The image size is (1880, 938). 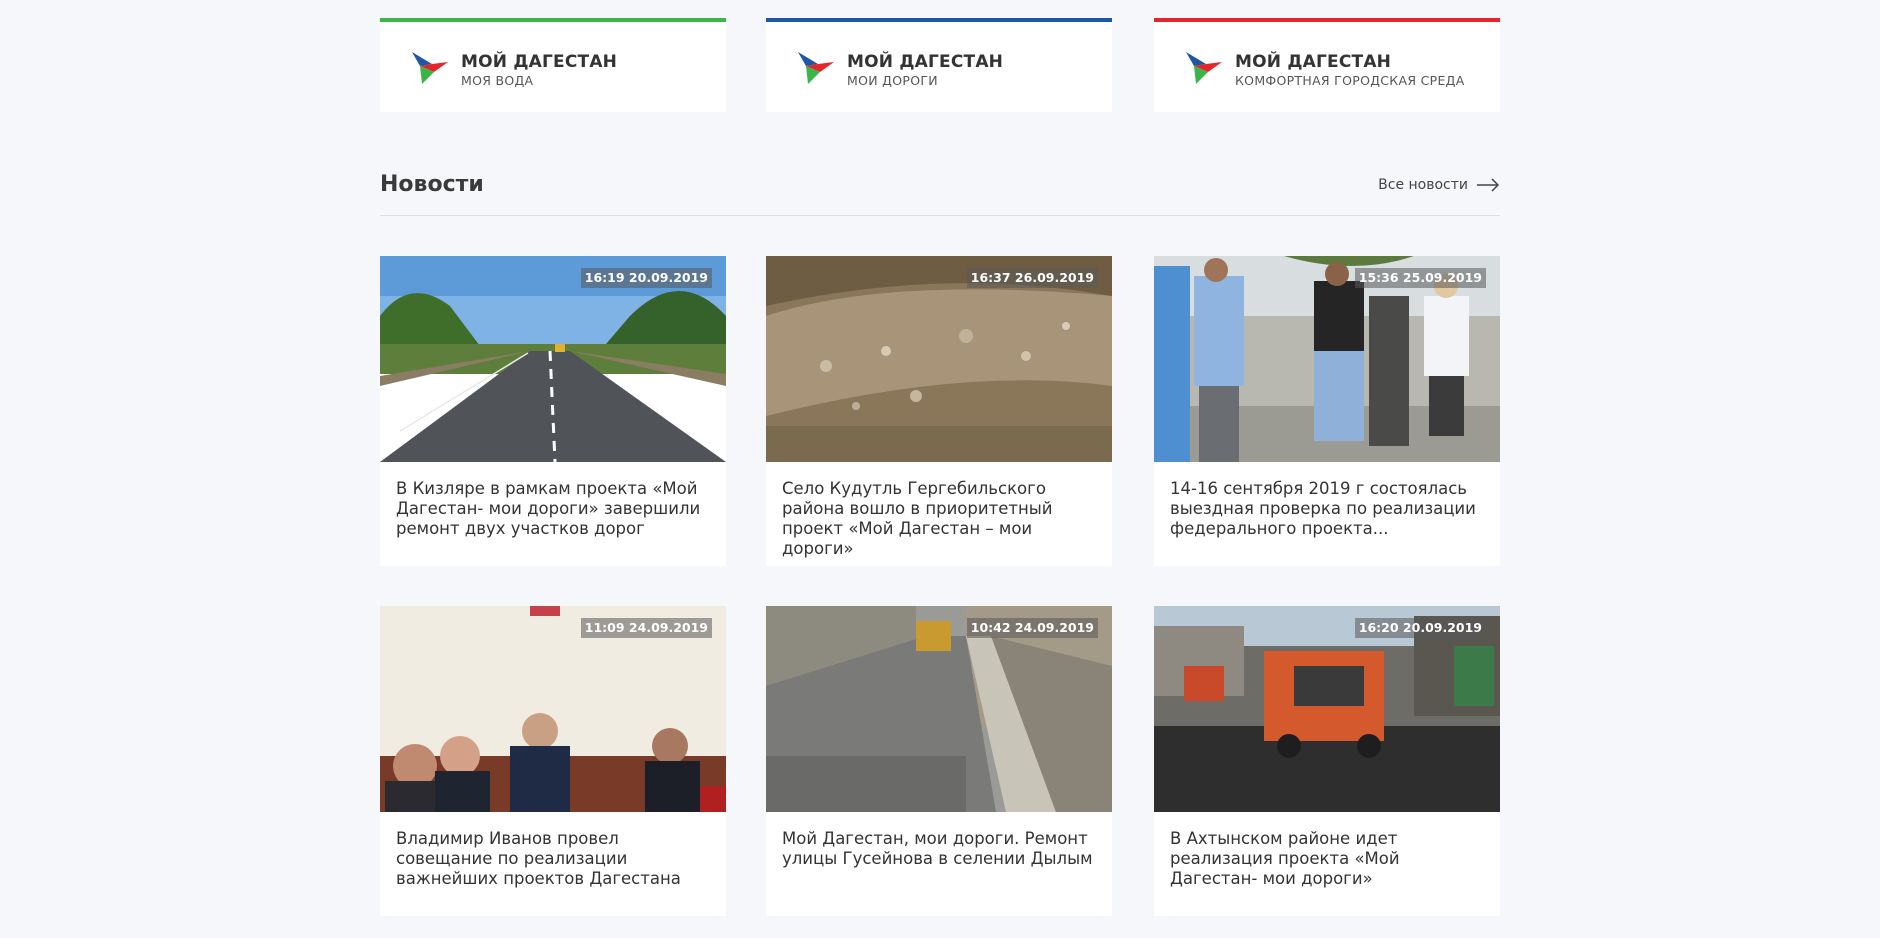 I want to click on news-timestamp: 15:36 25.09.2019, so click(x=1420, y=278).